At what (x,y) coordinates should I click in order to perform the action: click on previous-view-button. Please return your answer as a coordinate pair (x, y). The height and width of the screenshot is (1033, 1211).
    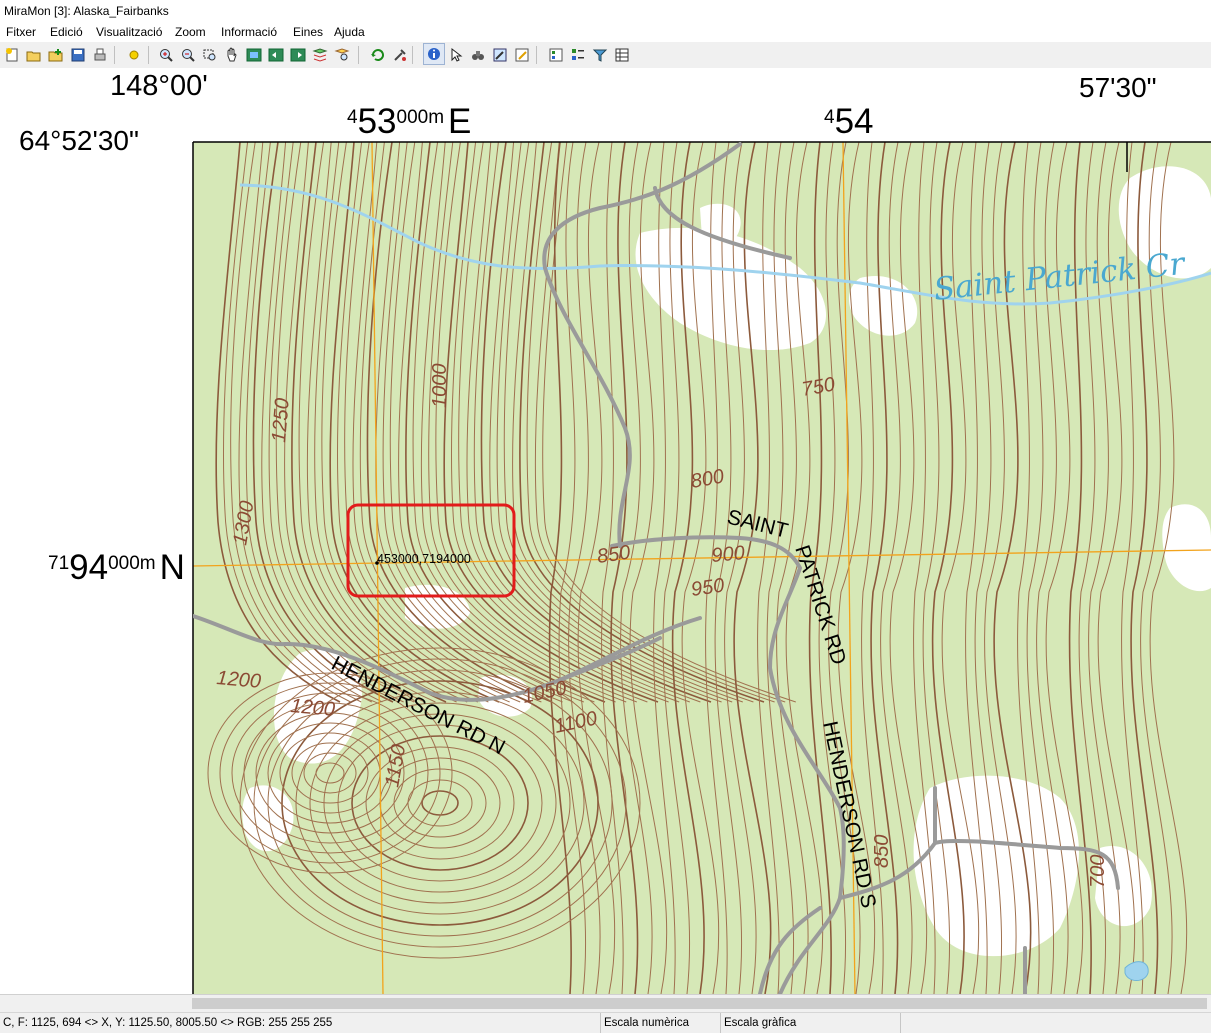
    Looking at the image, I should click on (276, 55).